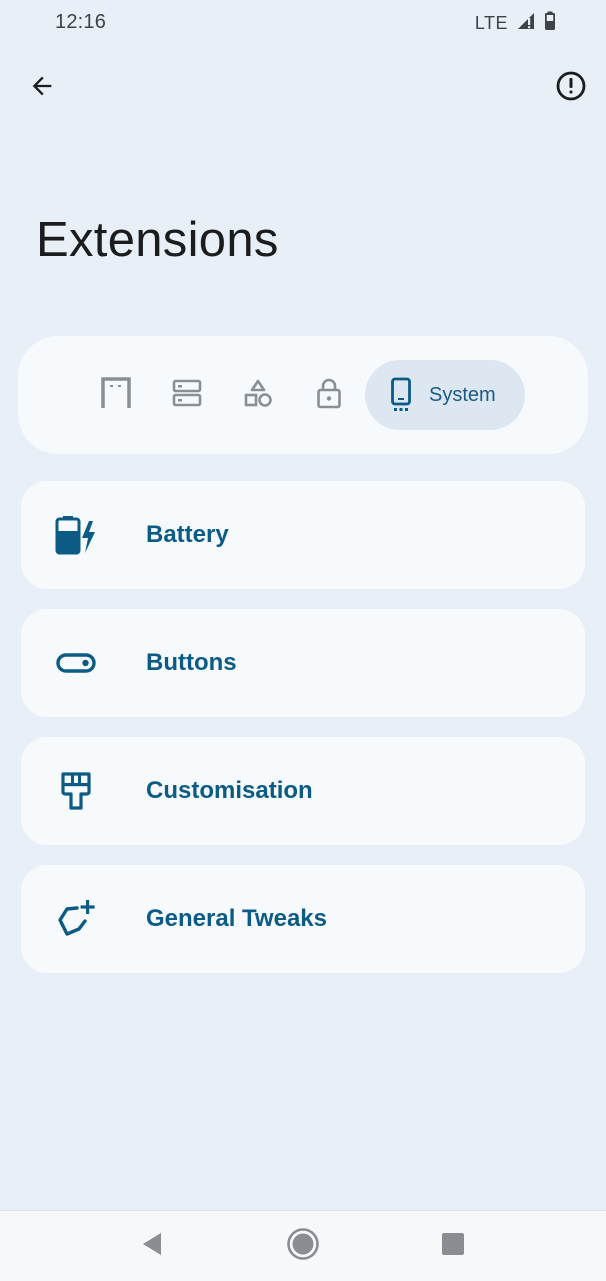  I want to click on nav-back-icon, so click(152, 1246).